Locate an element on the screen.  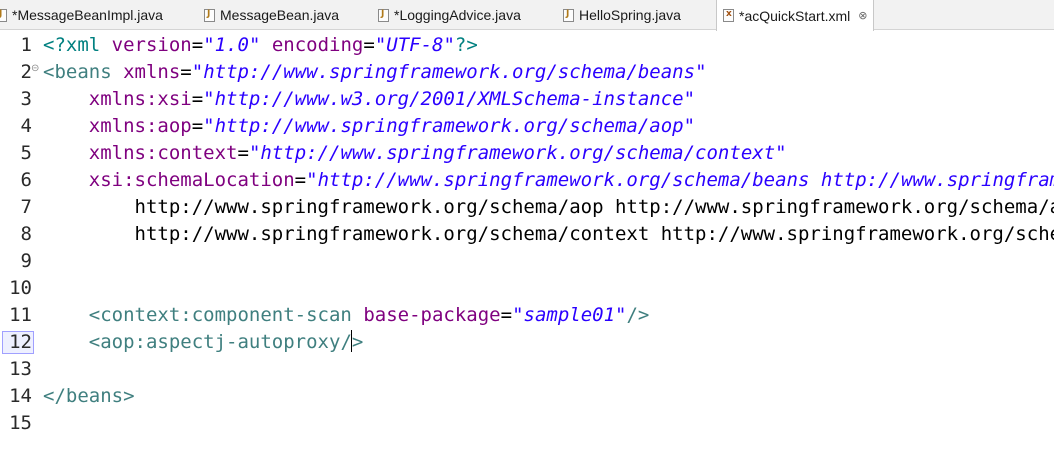
code-line: 10 is located at coordinates (527, 288).